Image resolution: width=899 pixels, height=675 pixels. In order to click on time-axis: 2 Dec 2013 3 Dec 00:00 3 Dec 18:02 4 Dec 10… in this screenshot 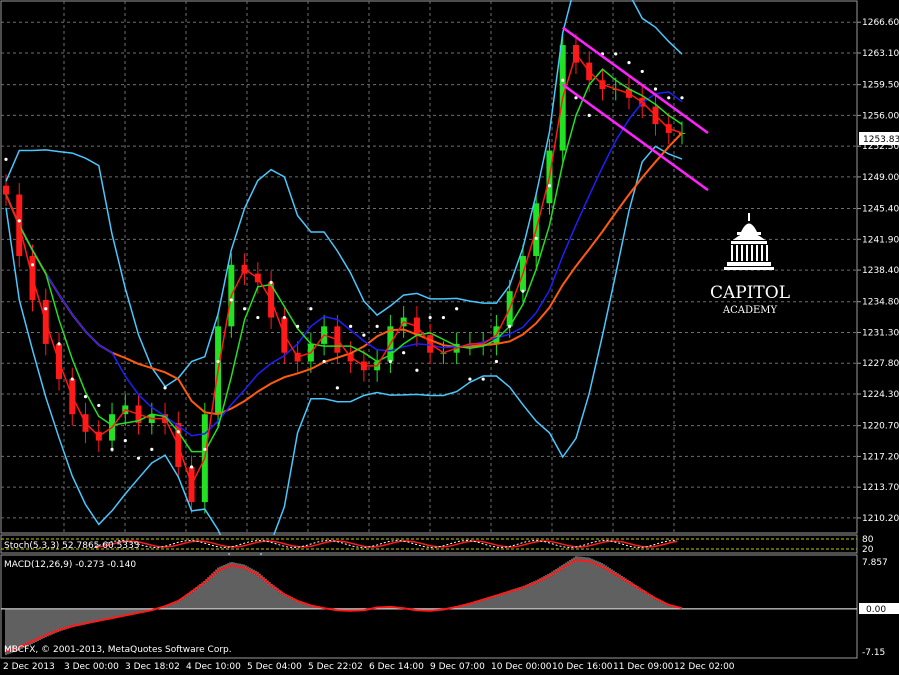, I will do `click(369, 667)`.